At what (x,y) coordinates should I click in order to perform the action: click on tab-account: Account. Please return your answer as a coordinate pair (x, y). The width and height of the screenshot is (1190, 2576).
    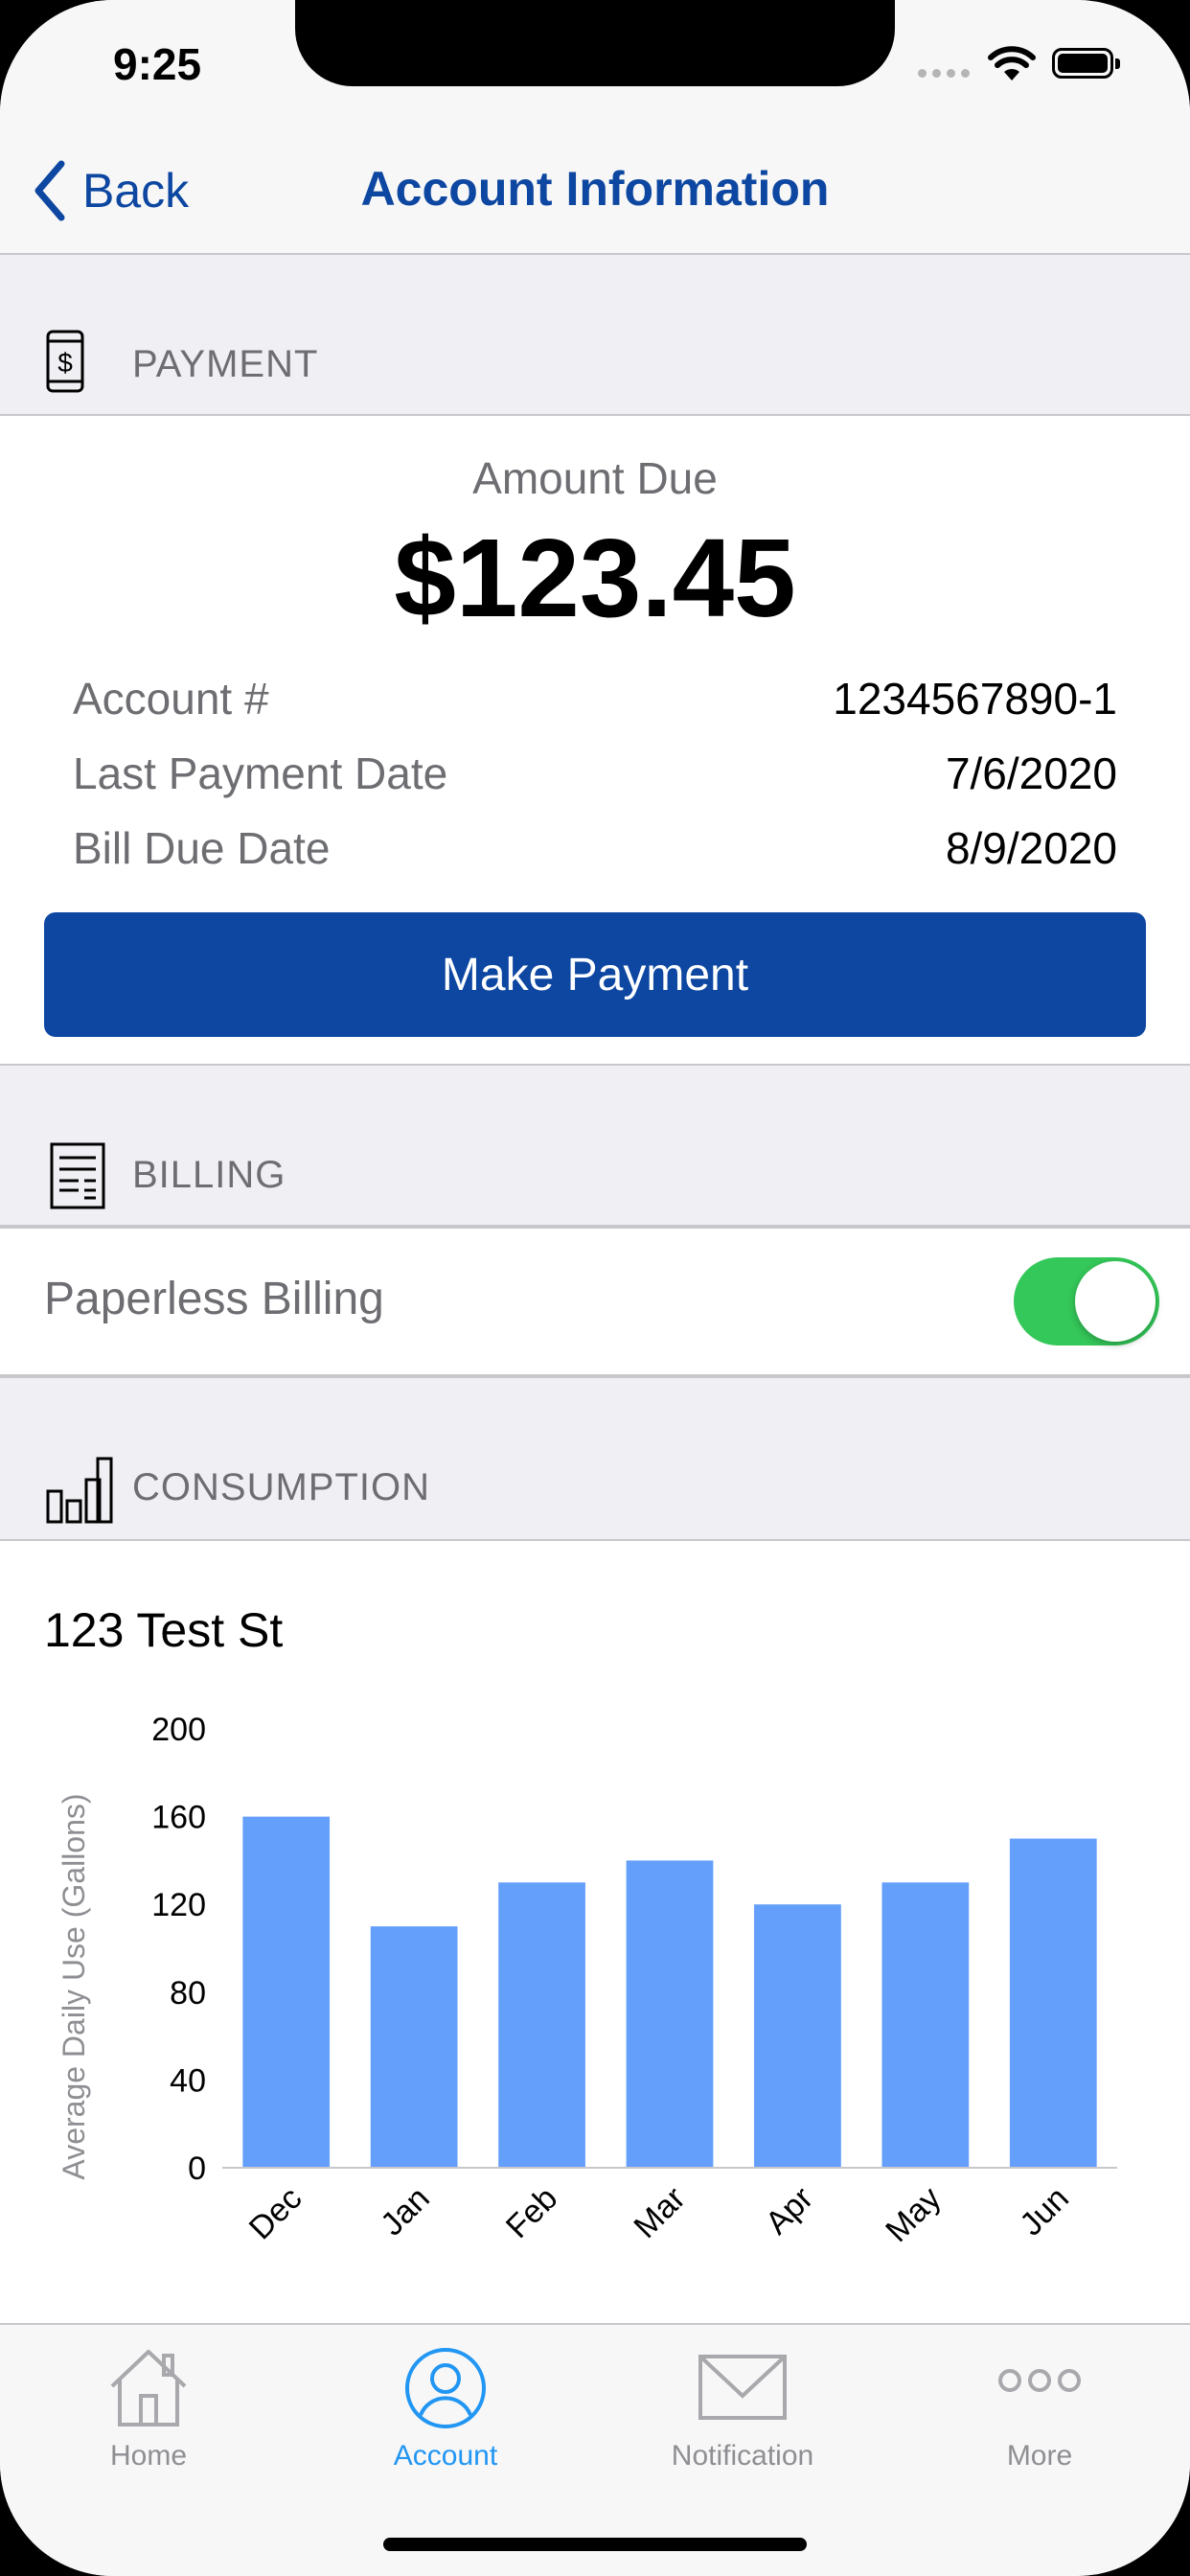
    Looking at the image, I should click on (445, 2401).